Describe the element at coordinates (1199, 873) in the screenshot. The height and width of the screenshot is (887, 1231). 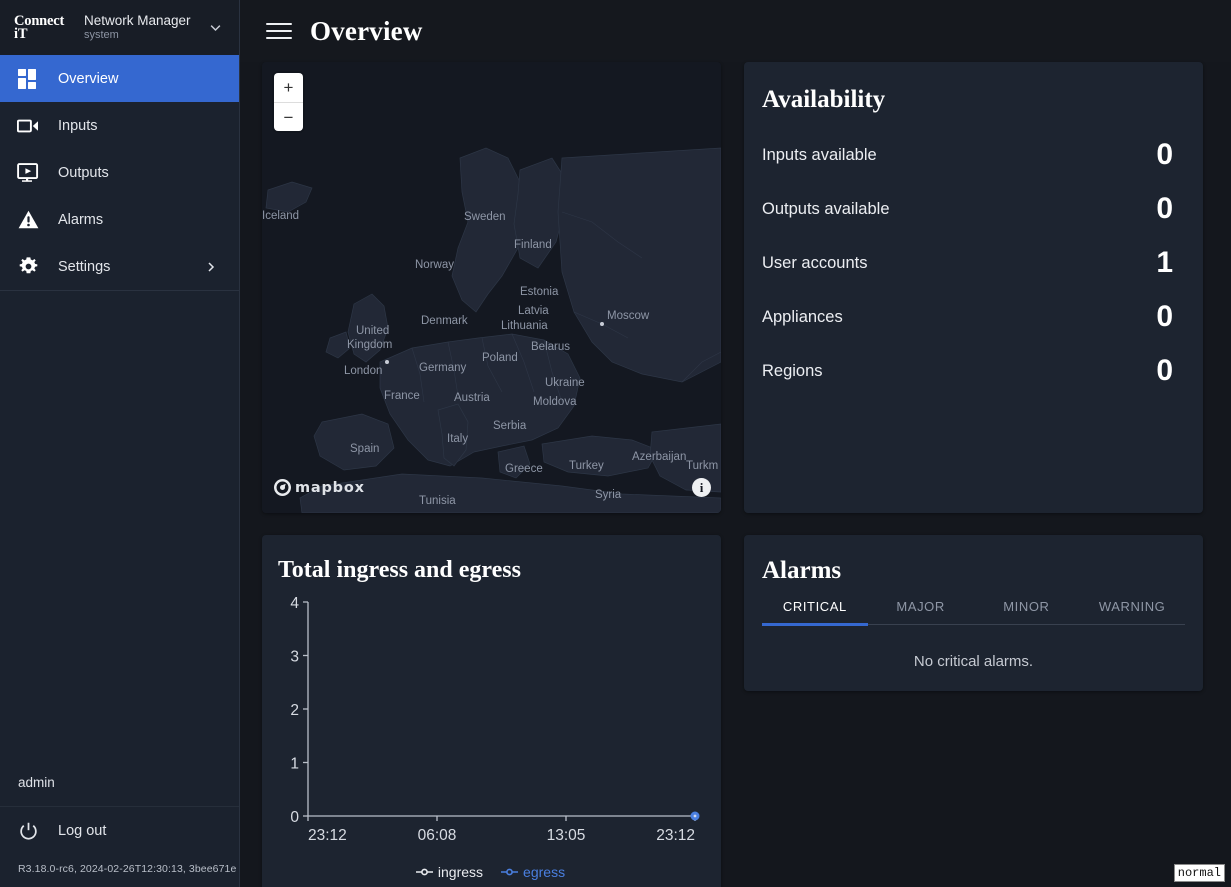
I see `status-badge: normal` at that location.